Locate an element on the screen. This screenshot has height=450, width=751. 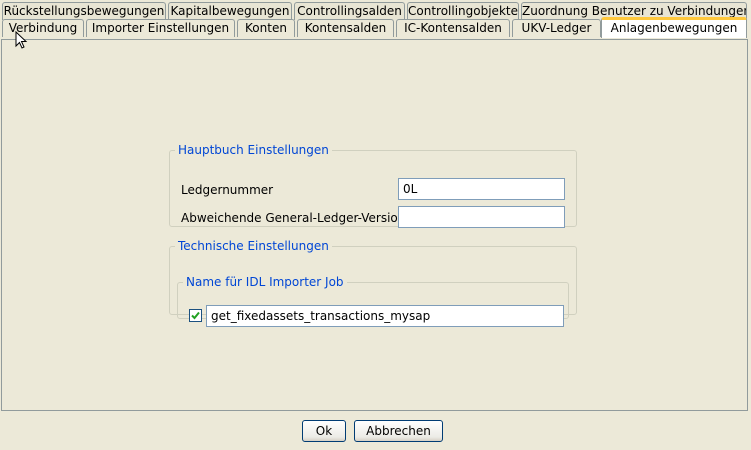
tab-ic-kontensalden: IC-Kontensalden is located at coordinates (453, 28).